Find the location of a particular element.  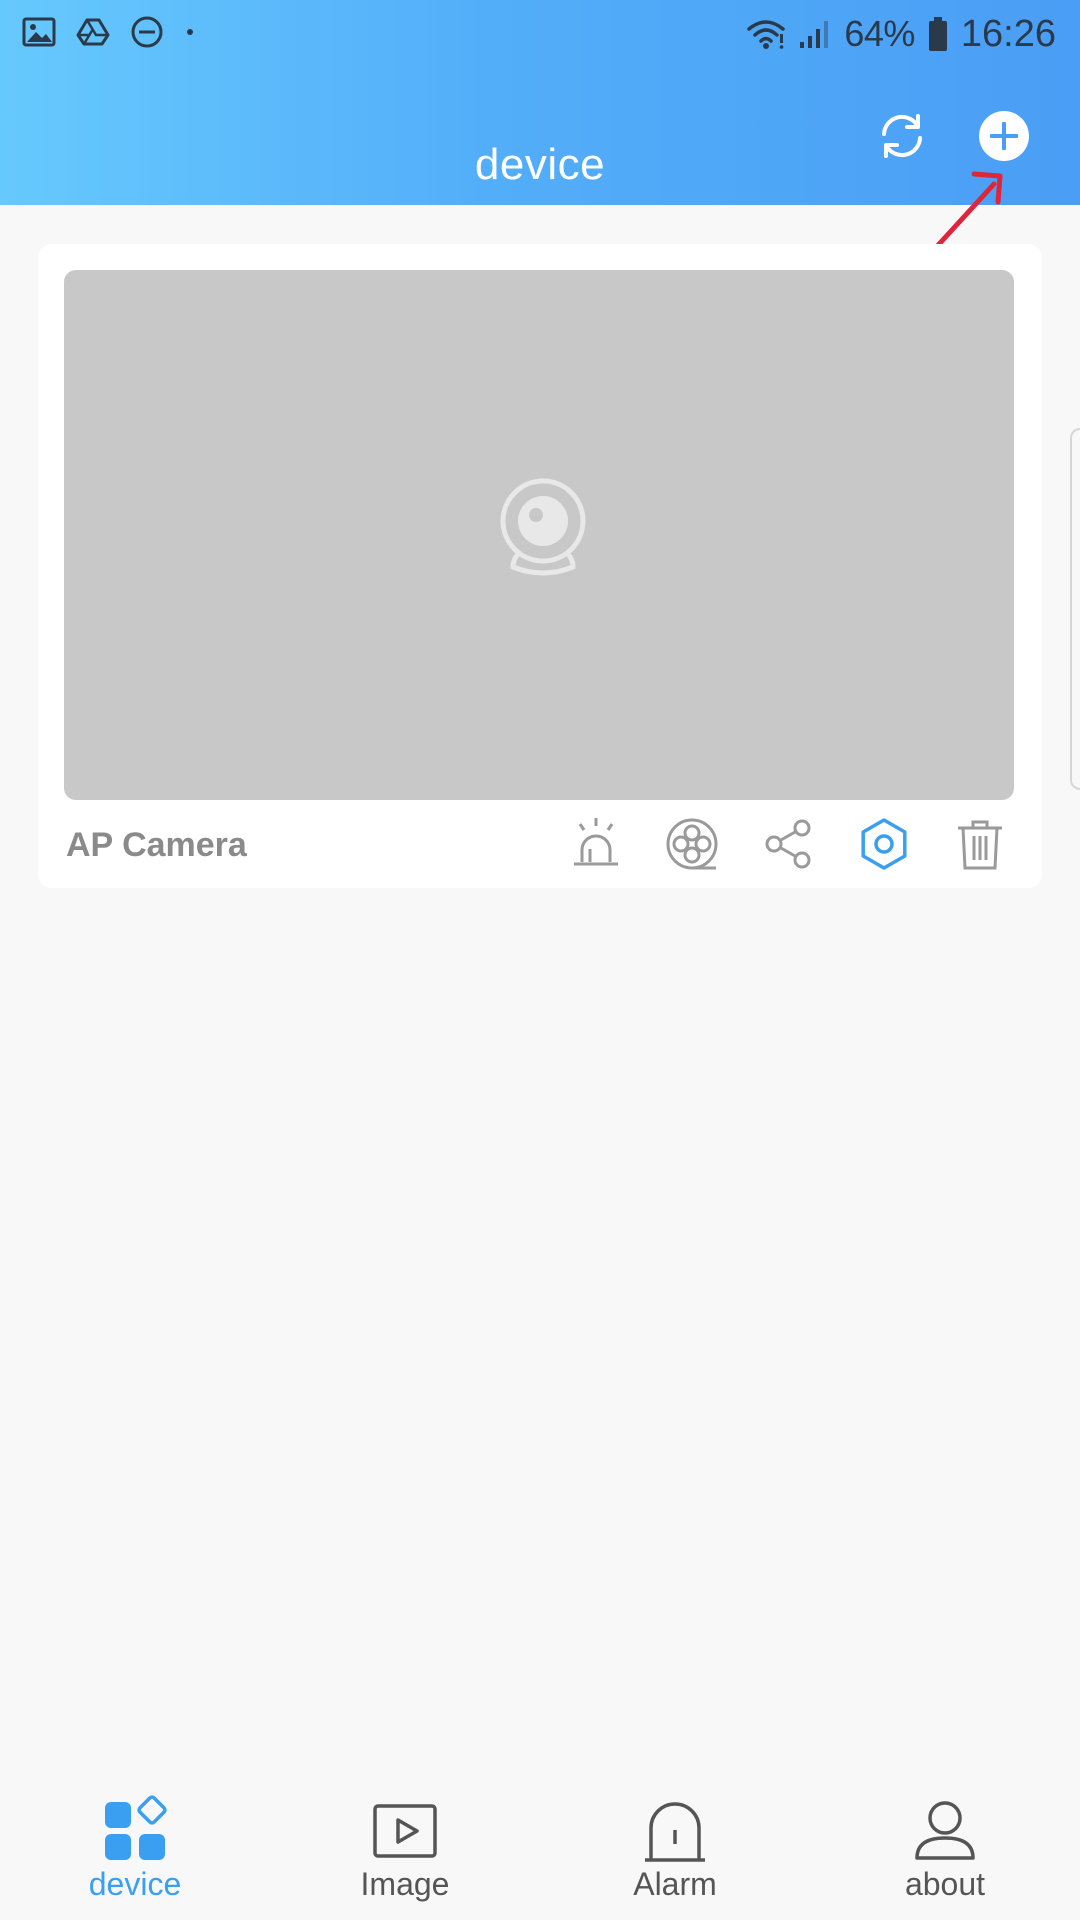

playback-button is located at coordinates (692, 844).